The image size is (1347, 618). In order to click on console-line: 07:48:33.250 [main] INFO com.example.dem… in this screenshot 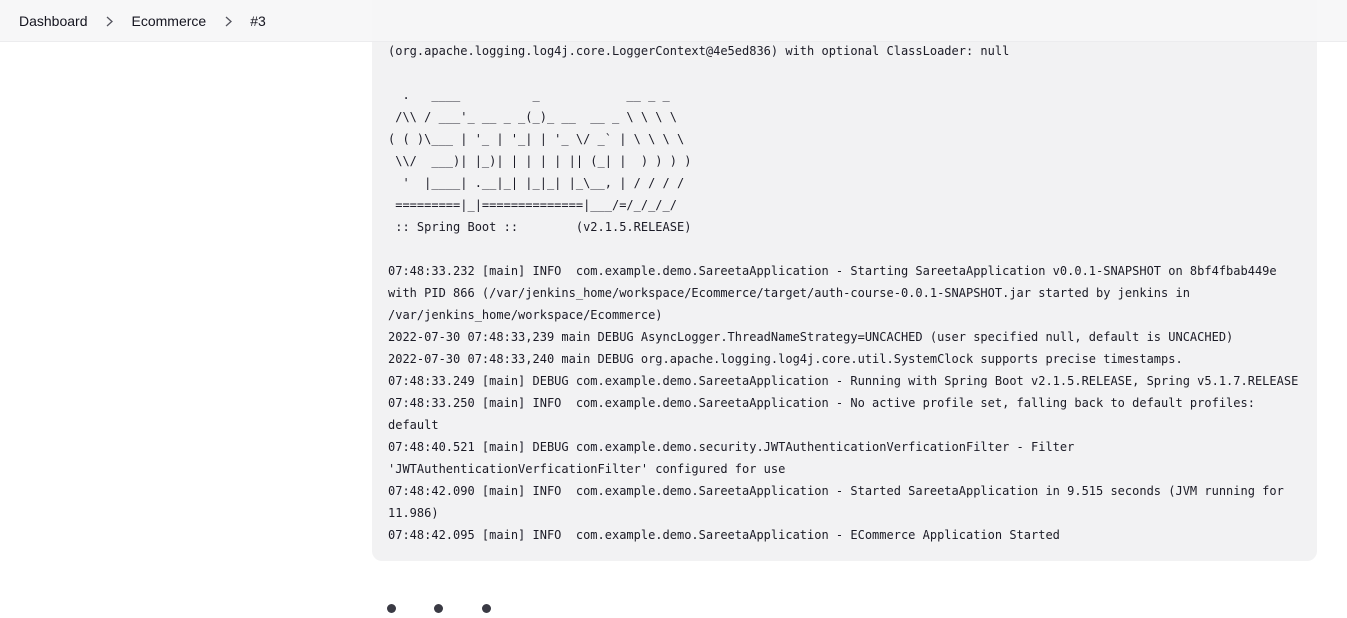, I will do `click(821, 403)`.